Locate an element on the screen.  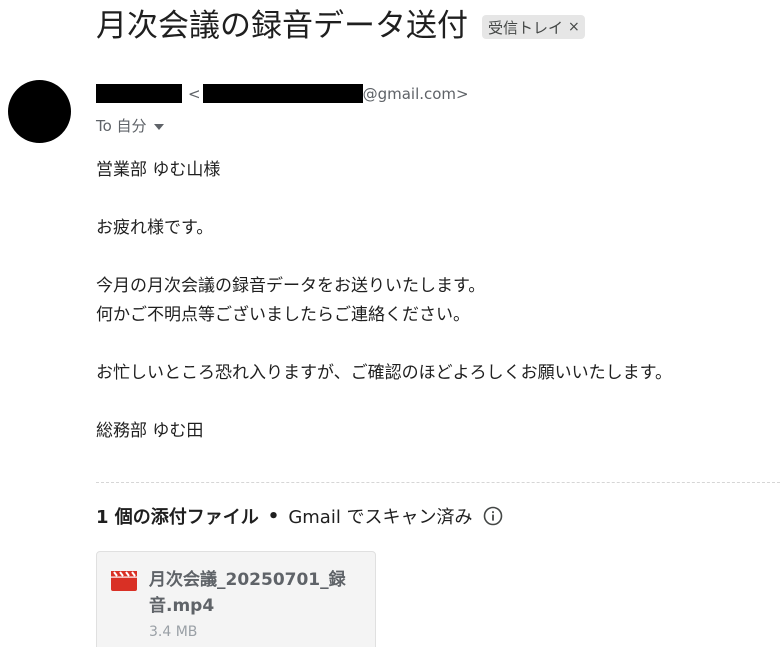
subject-row: 月次会議の録音データ送付 受信トレイ × is located at coordinates (340, 26).